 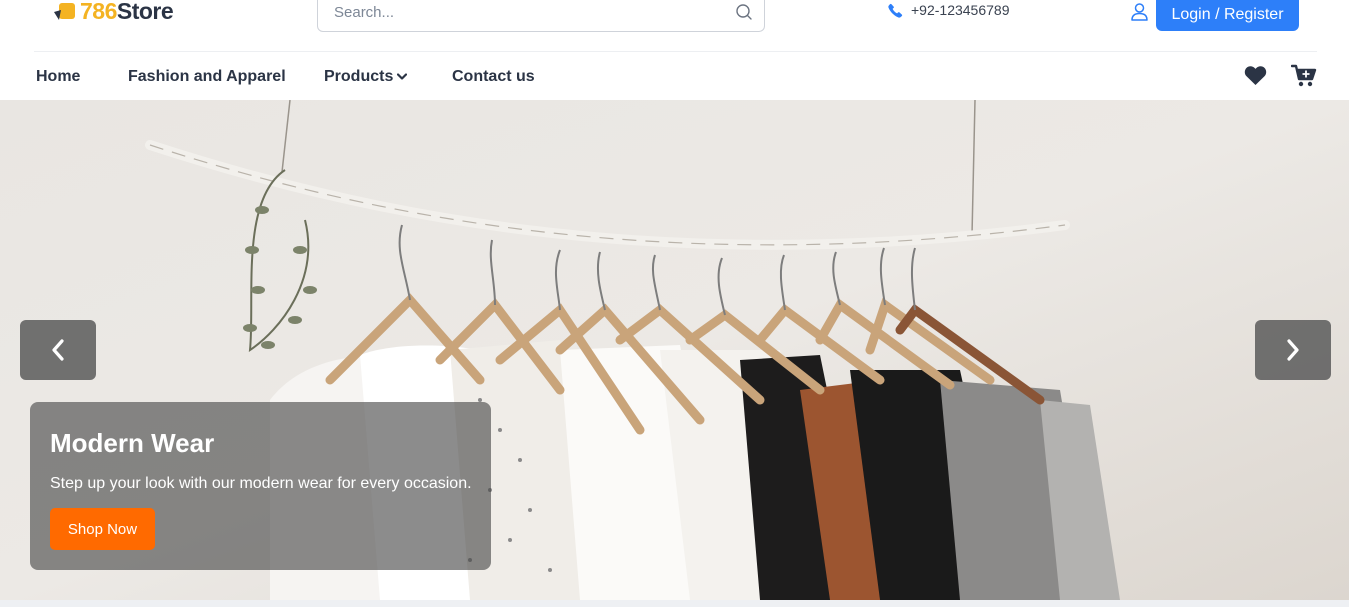 I want to click on nav-item-label: Fashion and Apparel, so click(x=207, y=76).